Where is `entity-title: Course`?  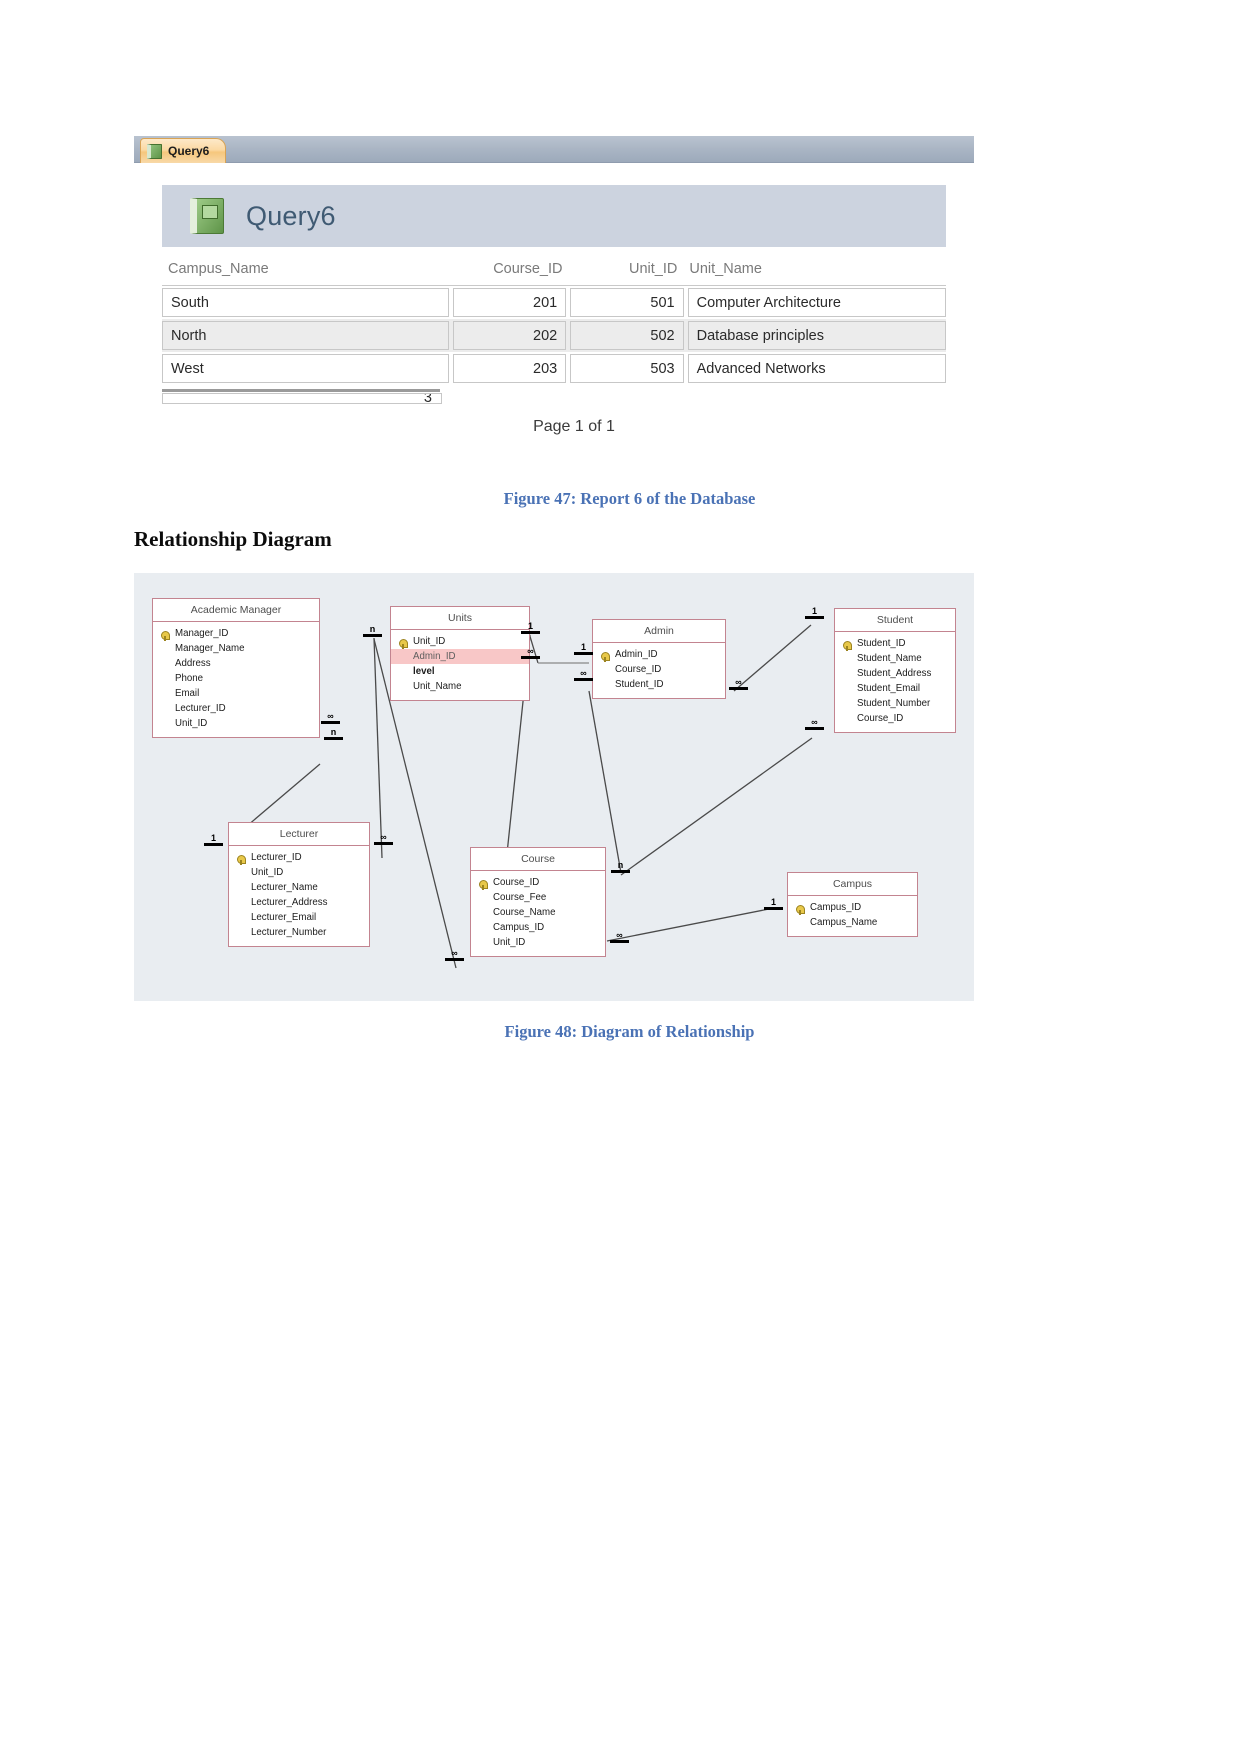 entity-title: Course is located at coordinates (538, 859).